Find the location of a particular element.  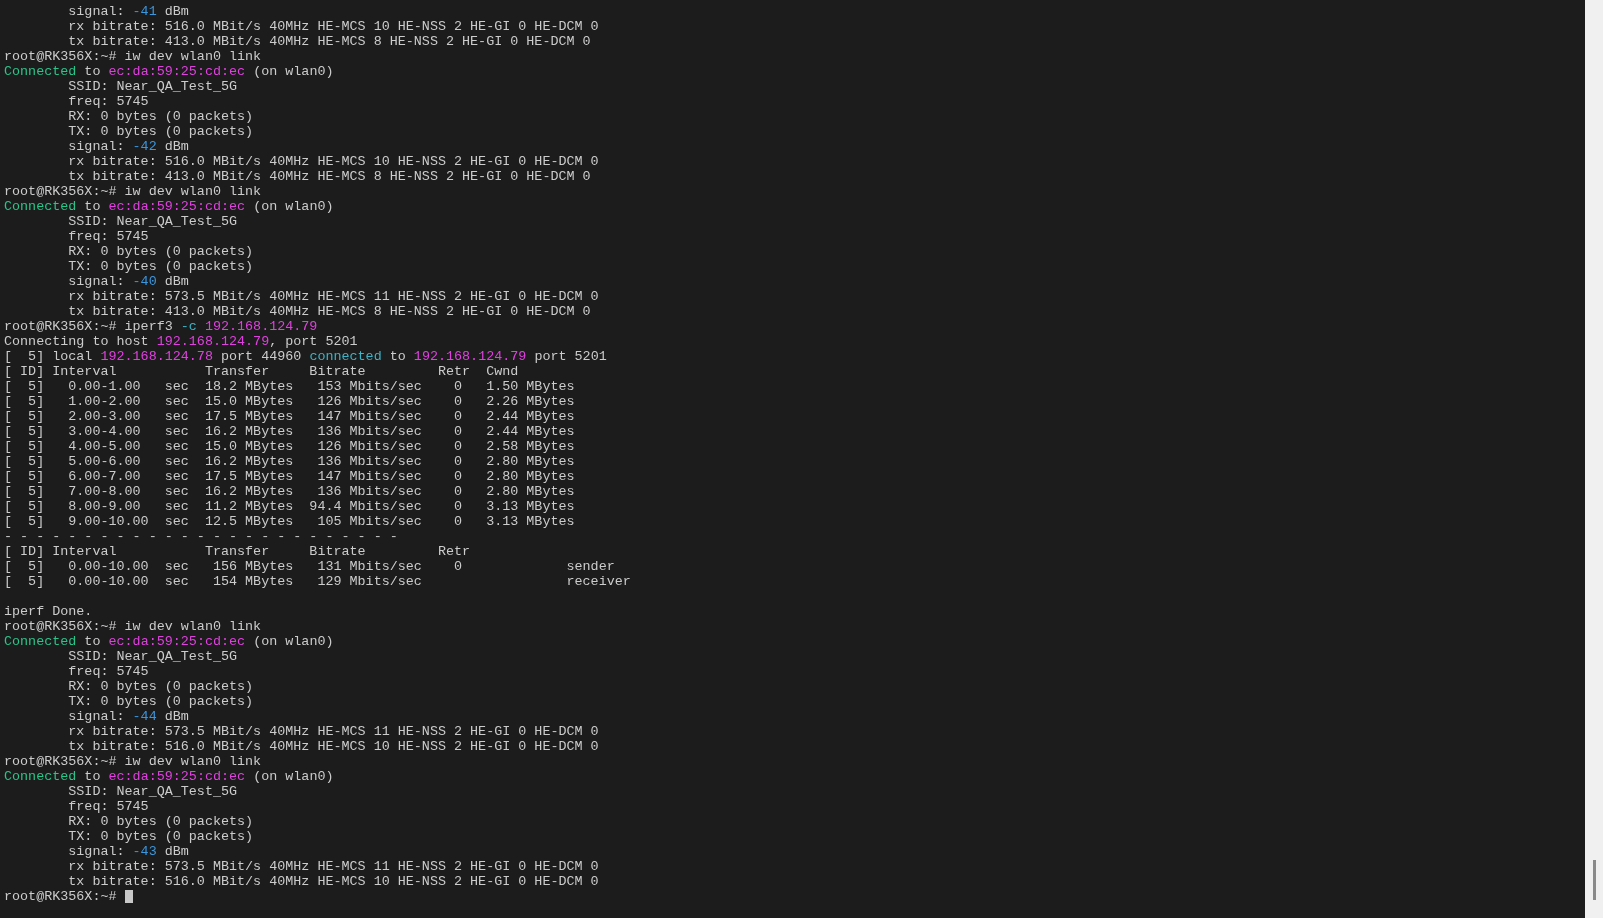

terminal-line: signal: -43 dBm is located at coordinates (128, 851).